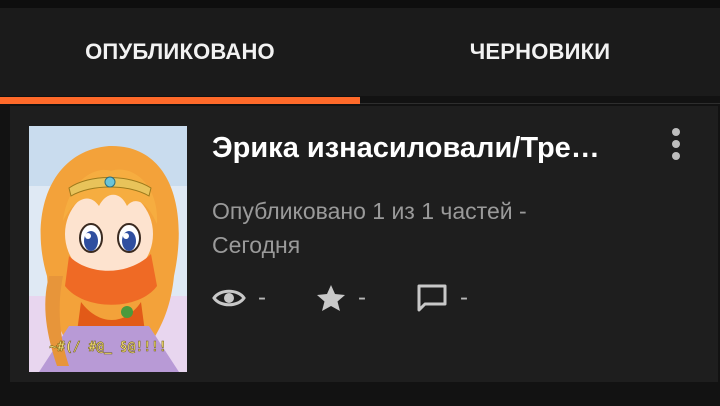  Describe the element at coordinates (262, 297) in the screenshot. I see `views-count: -` at that location.